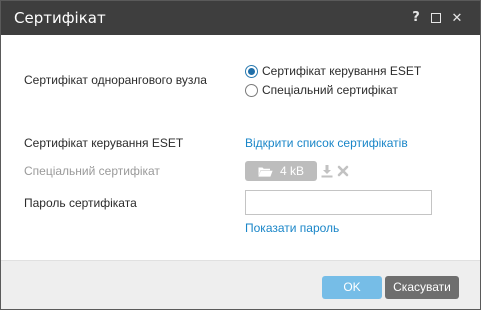  I want to click on file-size: 4 kB, so click(291, 171).